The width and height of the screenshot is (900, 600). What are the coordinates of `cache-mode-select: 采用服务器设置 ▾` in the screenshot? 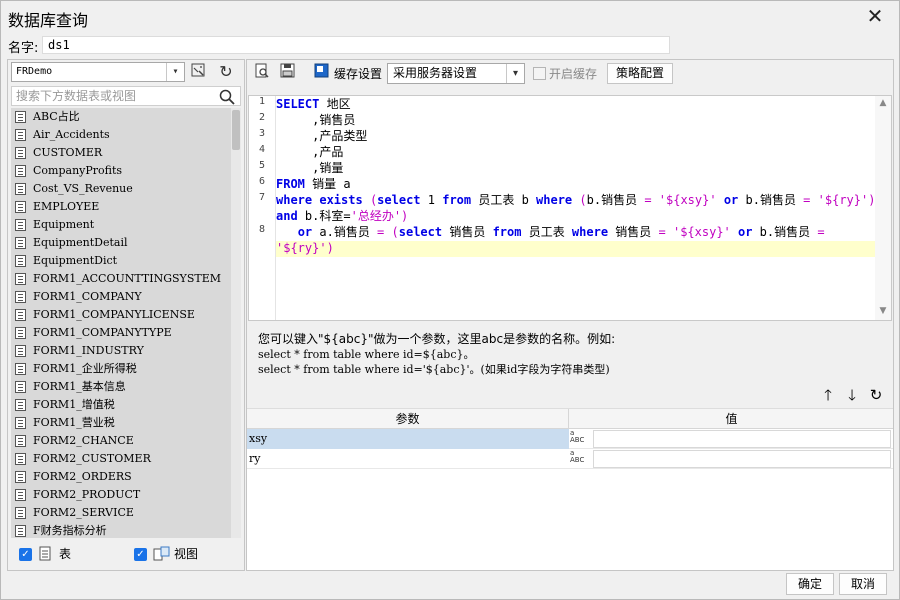 It's located at (456, 73).